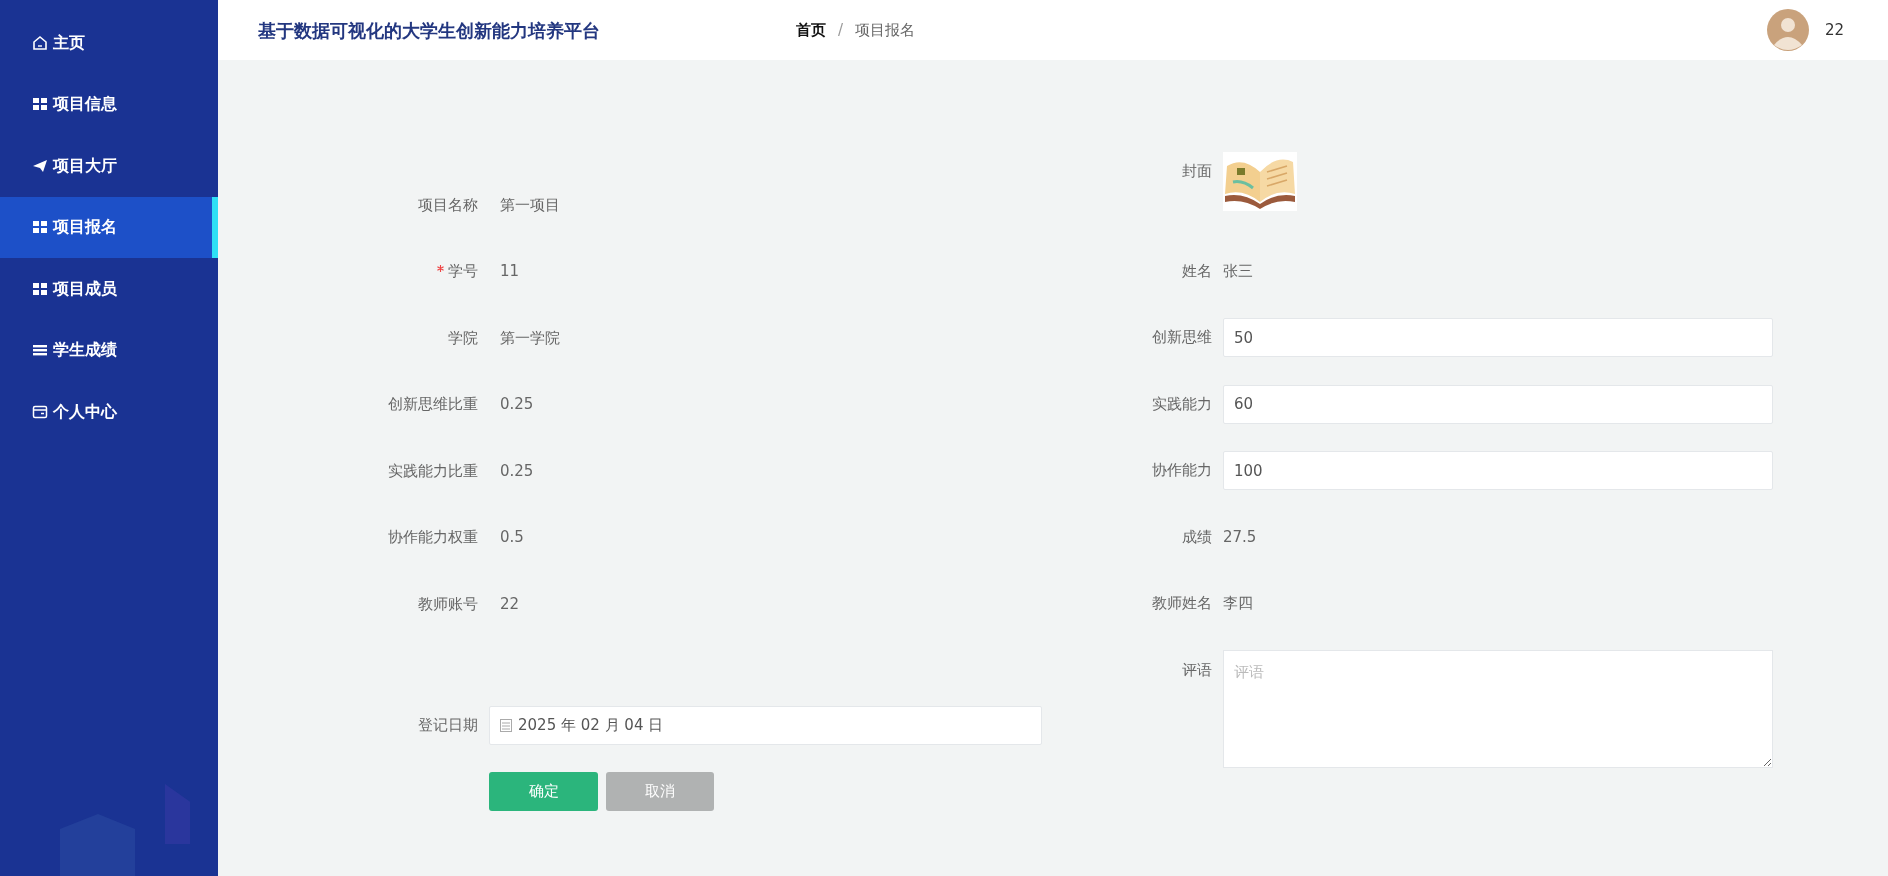 The width and height of the screenshot is (1888, 876). What do you see at coordinates (109, 350) in the screenshot?
I see `sidebar-item: 学生成绩` at bounding box center [109, 350].